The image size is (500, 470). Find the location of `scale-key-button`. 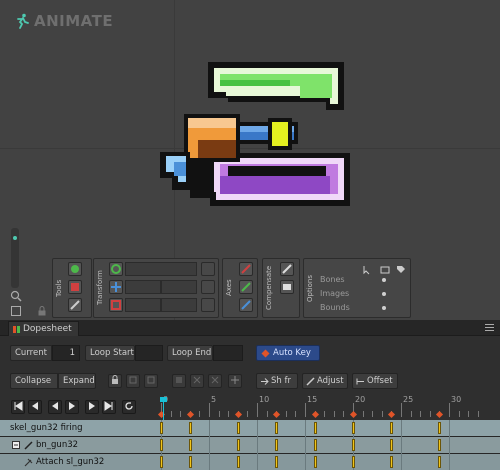

scale-key-button is located at coordinates (208, 305).